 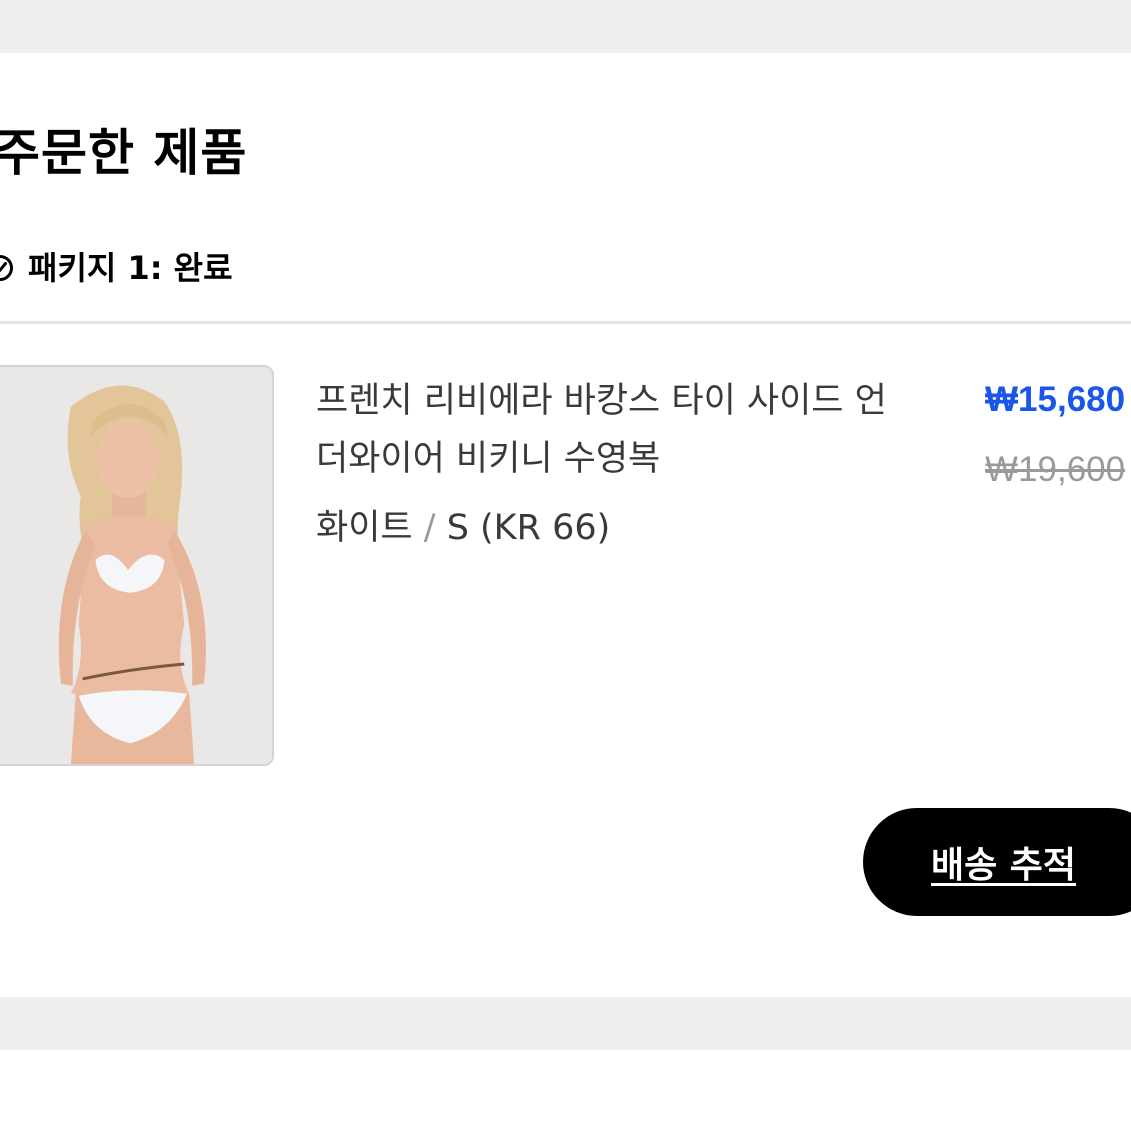 What do you see at coordinates (565, 322) in the screenshot?
I see `divider` at bounding box center [565, 322].